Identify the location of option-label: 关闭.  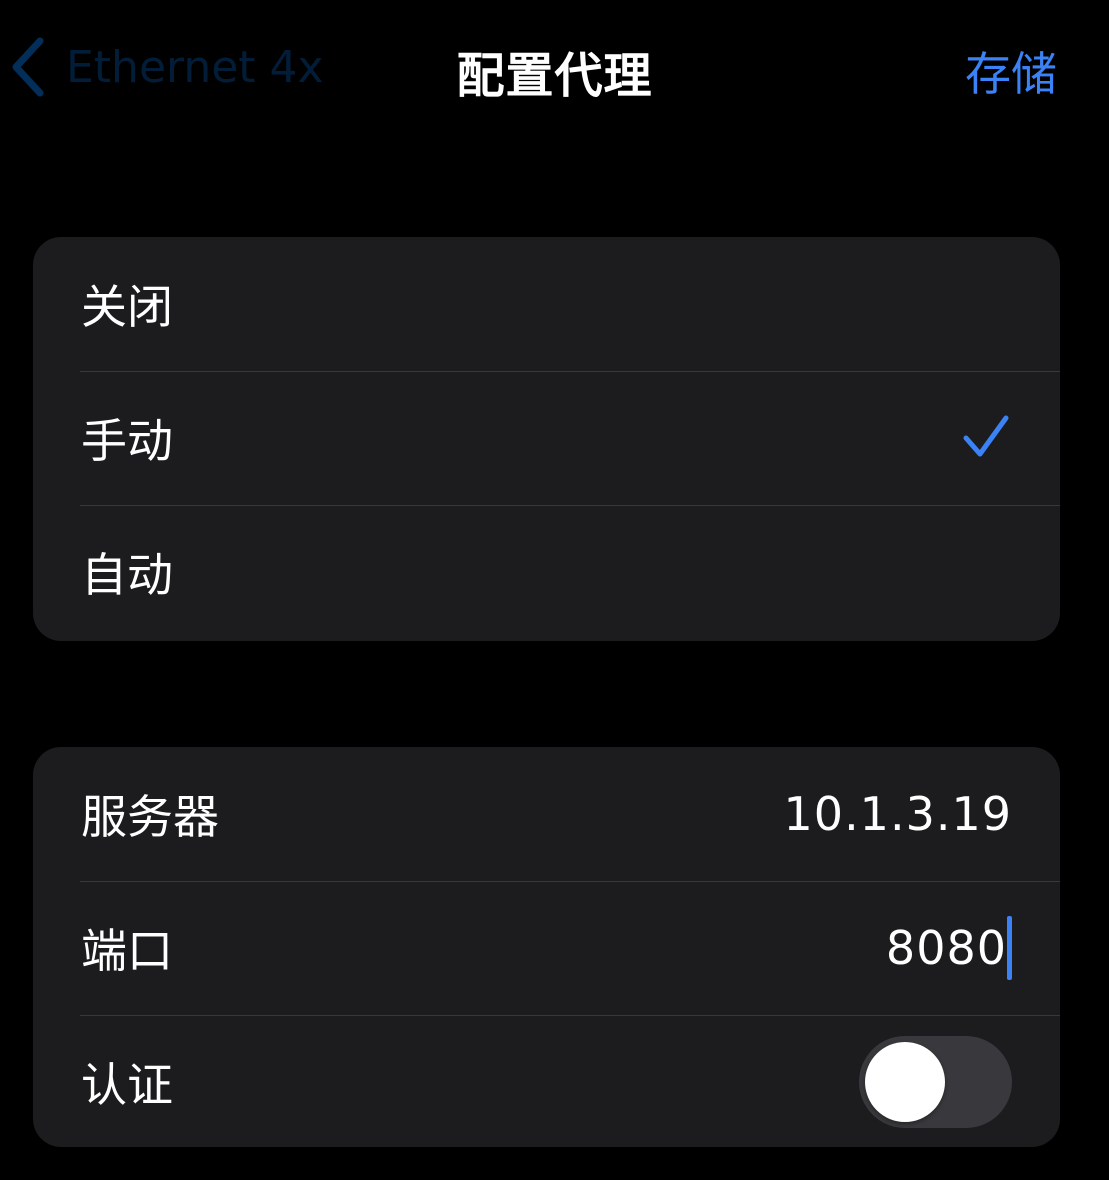
(127, 307).